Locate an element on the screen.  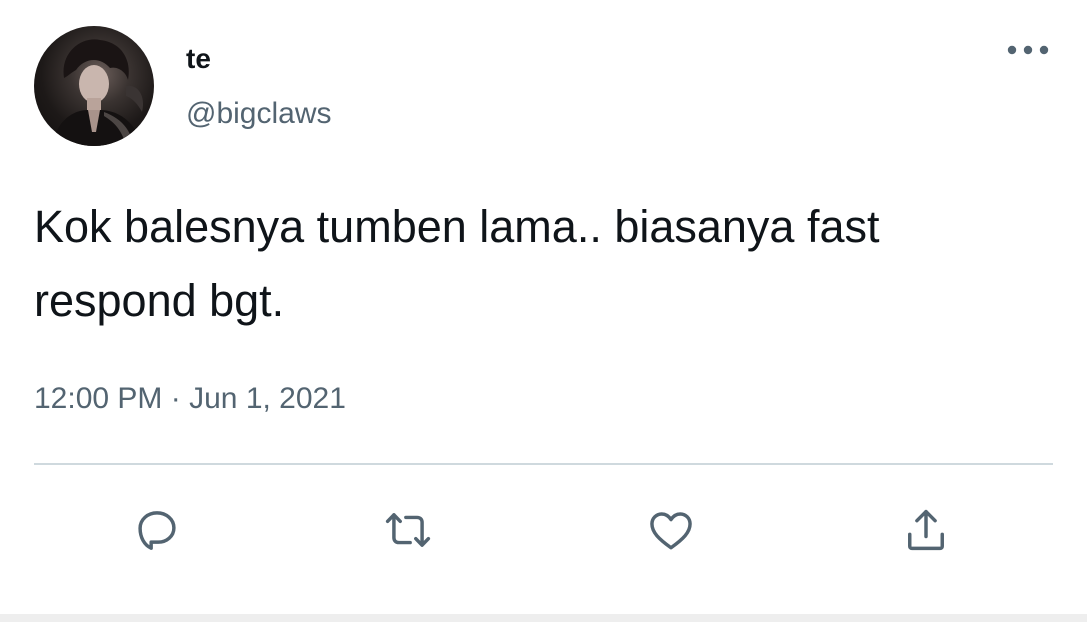
tweet-date: Jun 1, 2021 is located at coordinates (267, 398).